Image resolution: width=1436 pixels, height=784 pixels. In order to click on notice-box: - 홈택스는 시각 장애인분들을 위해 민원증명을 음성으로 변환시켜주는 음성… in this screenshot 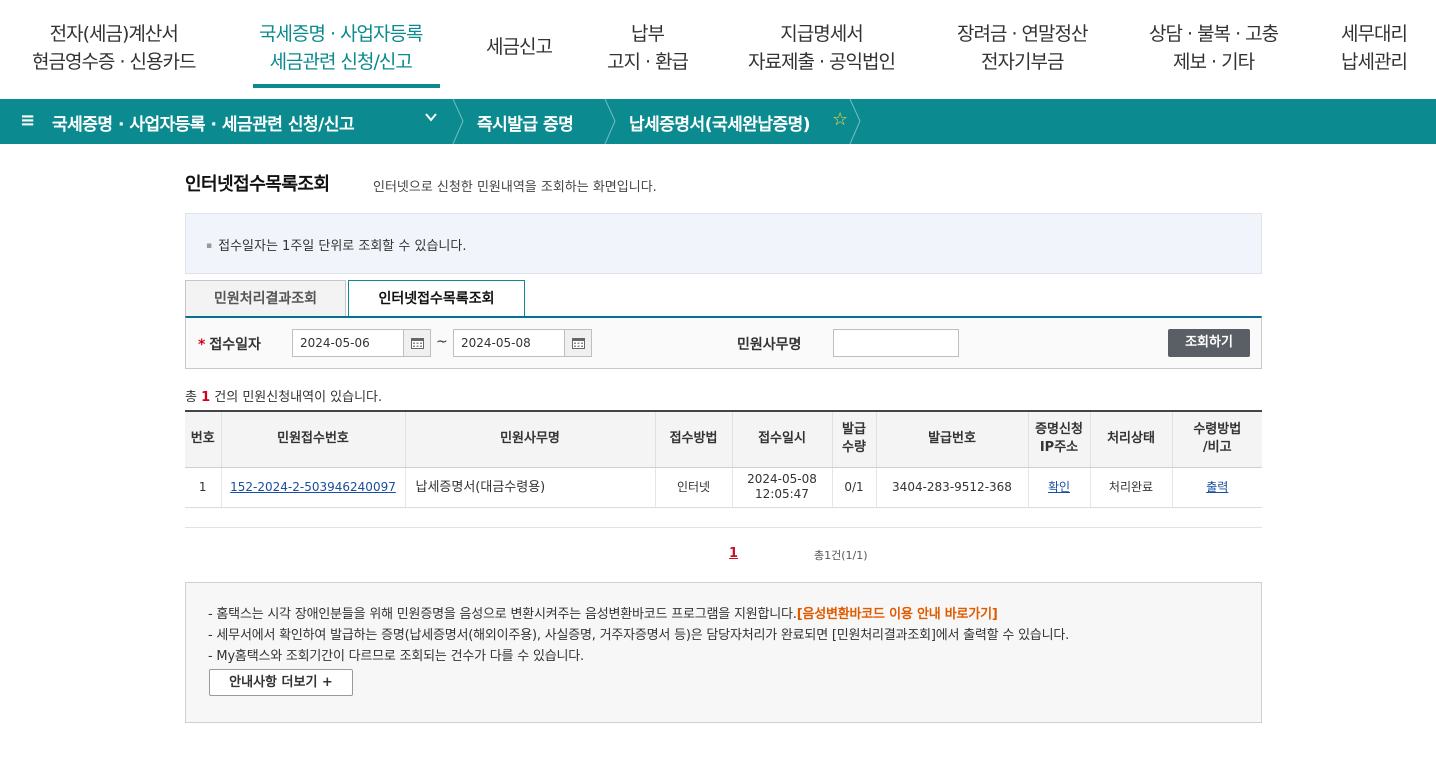, I will do `click(723, 652)`.